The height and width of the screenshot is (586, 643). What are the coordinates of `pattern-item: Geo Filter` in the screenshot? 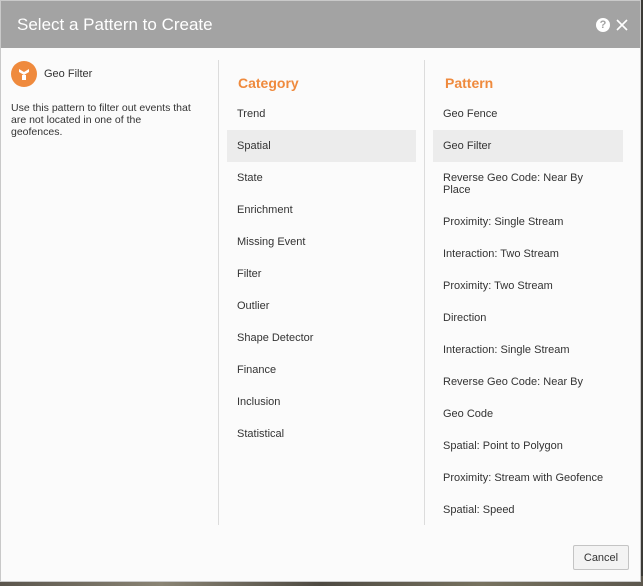 It's located at (528, 146).